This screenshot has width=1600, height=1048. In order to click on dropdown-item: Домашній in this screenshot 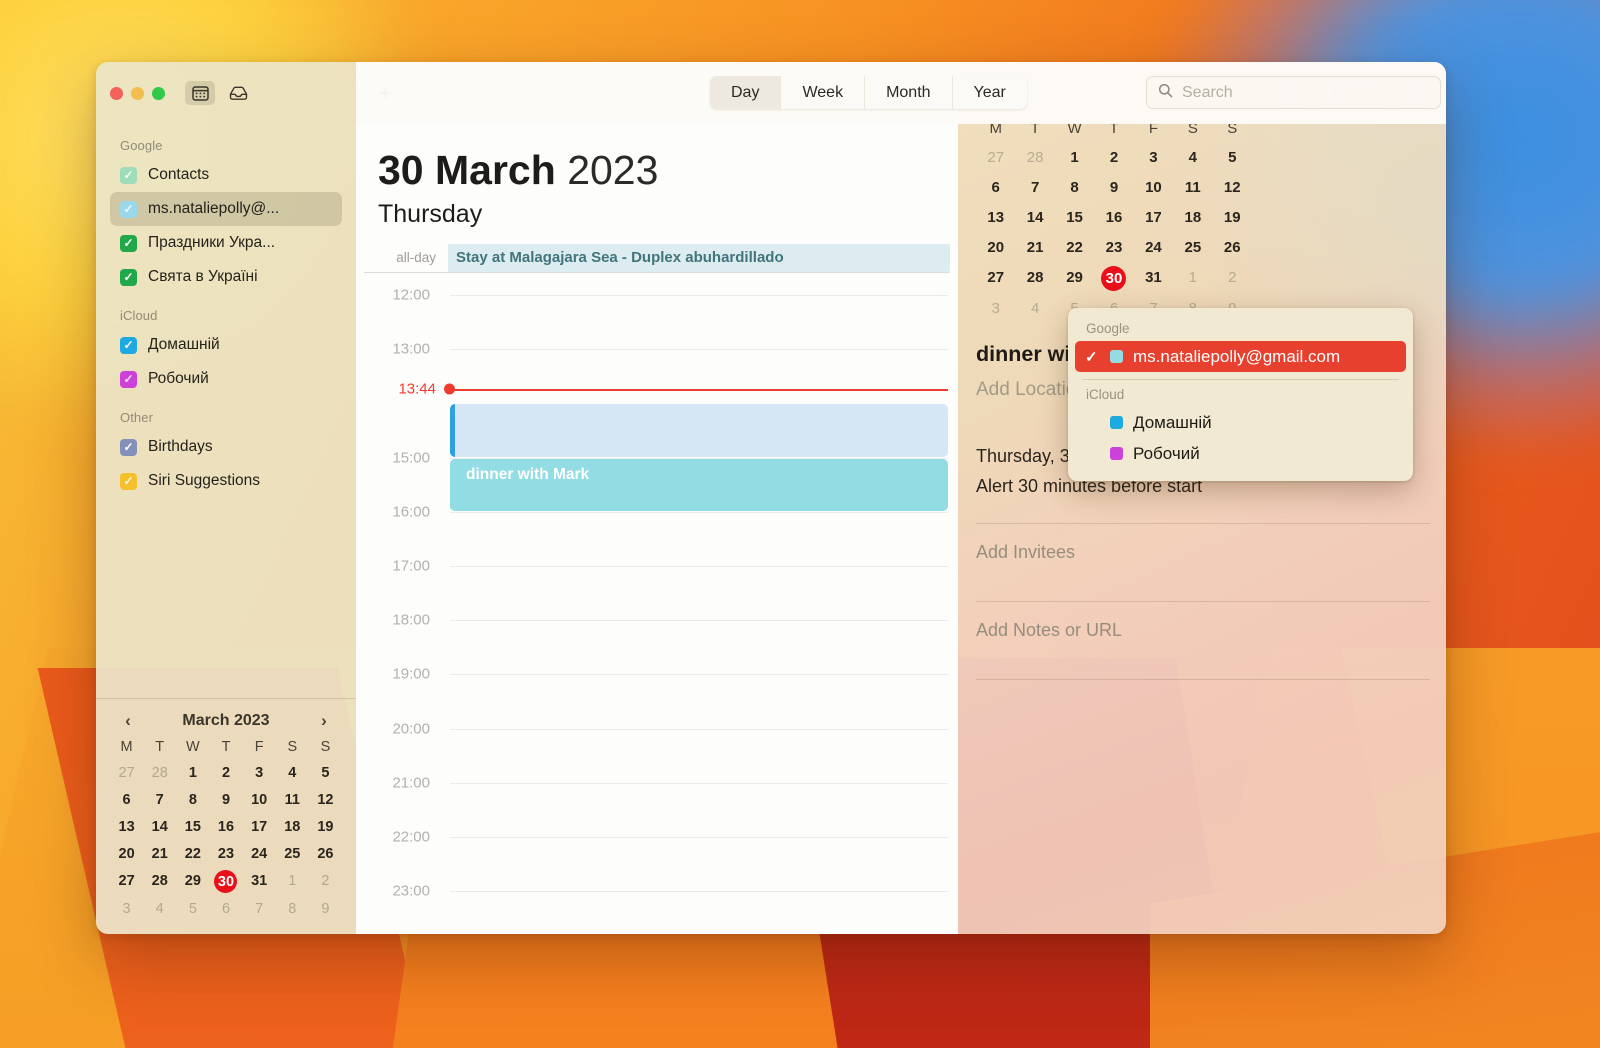, I will do `click(1240, 422)`.